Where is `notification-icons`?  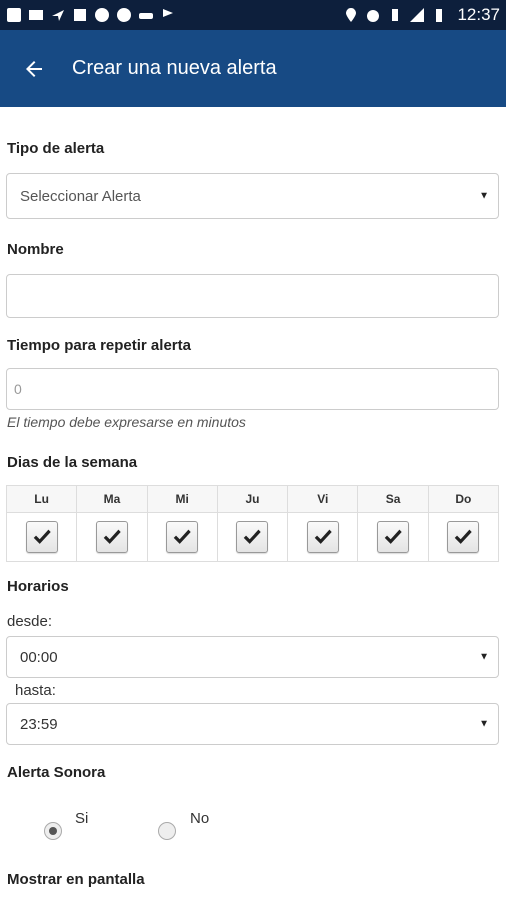 notification-icons is located at coordinates (91, 15).